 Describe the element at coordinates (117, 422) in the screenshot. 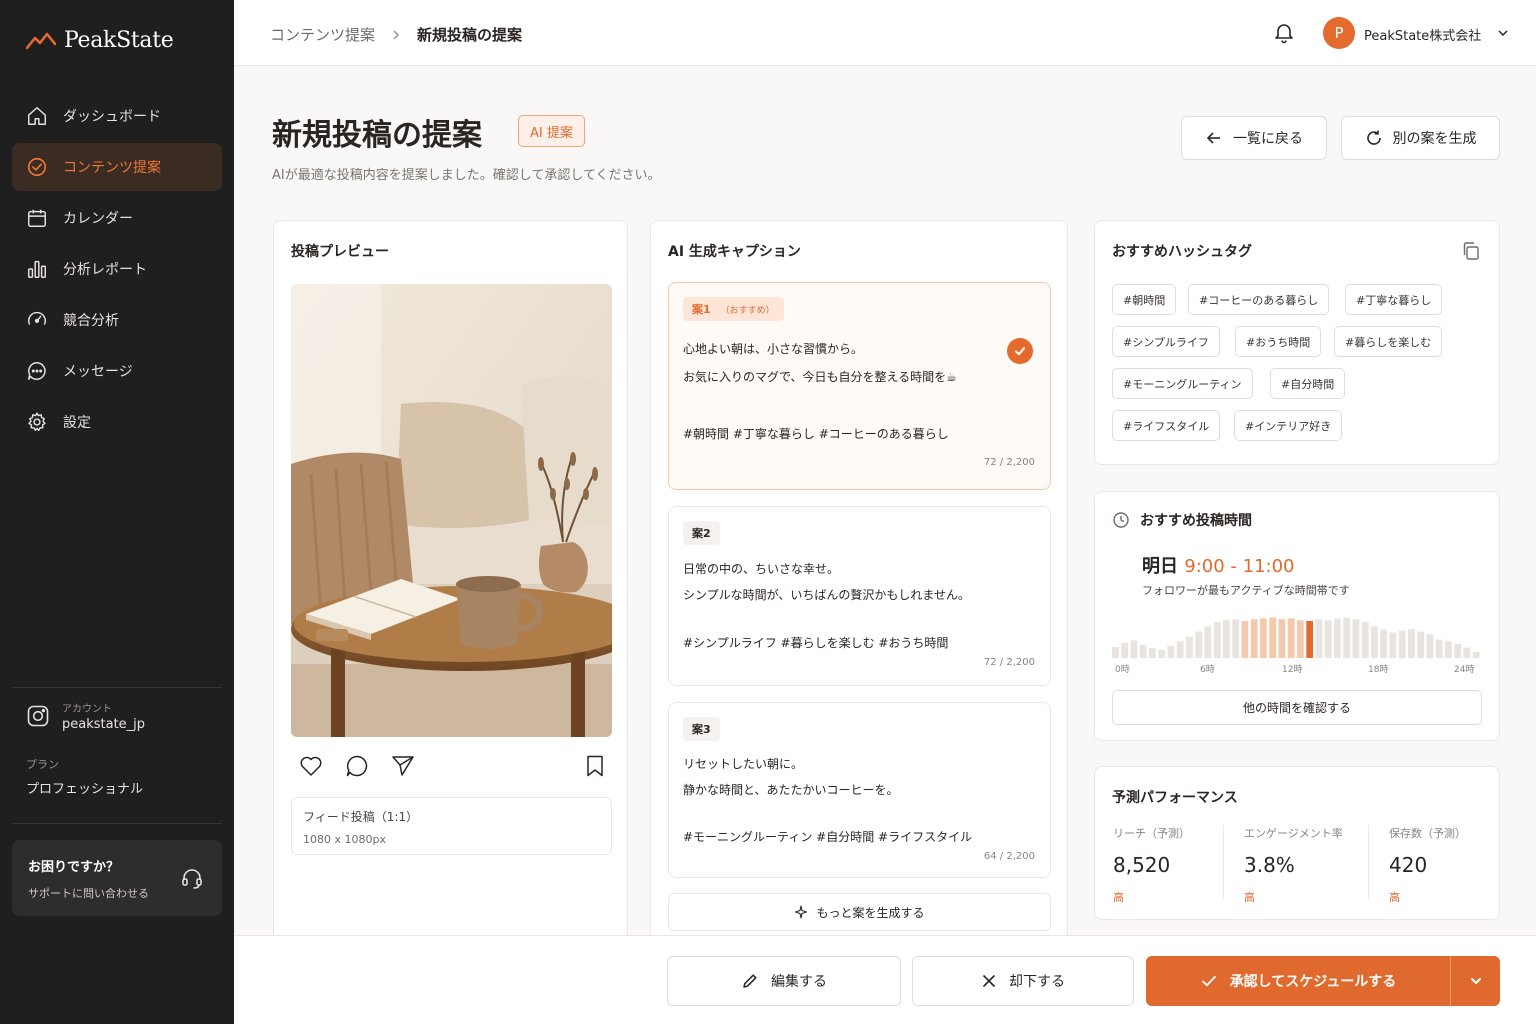

I see `sidebar-item-settings: 設定` at that location.